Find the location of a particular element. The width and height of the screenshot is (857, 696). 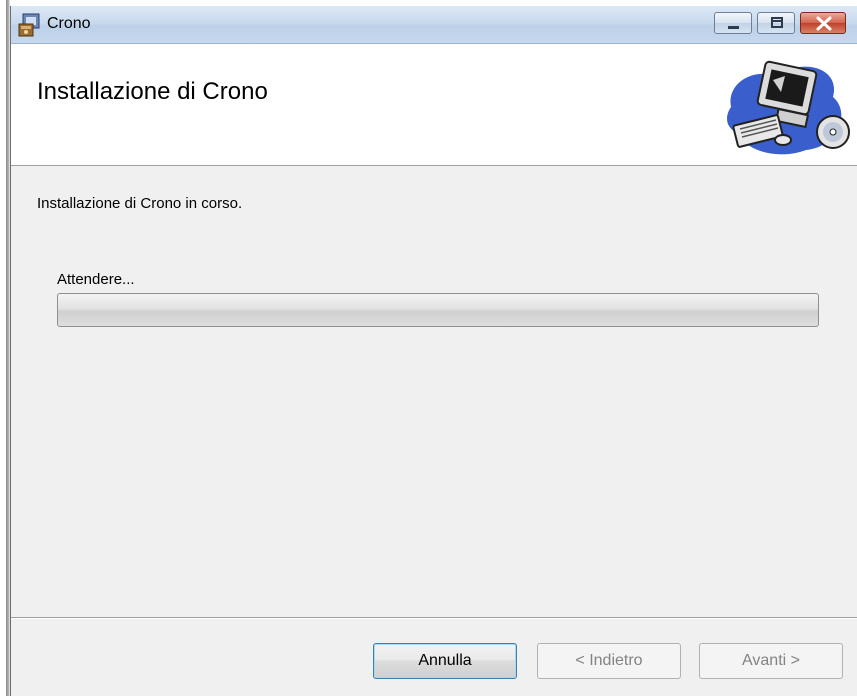

close-icon is located at coordinates (824, 23).